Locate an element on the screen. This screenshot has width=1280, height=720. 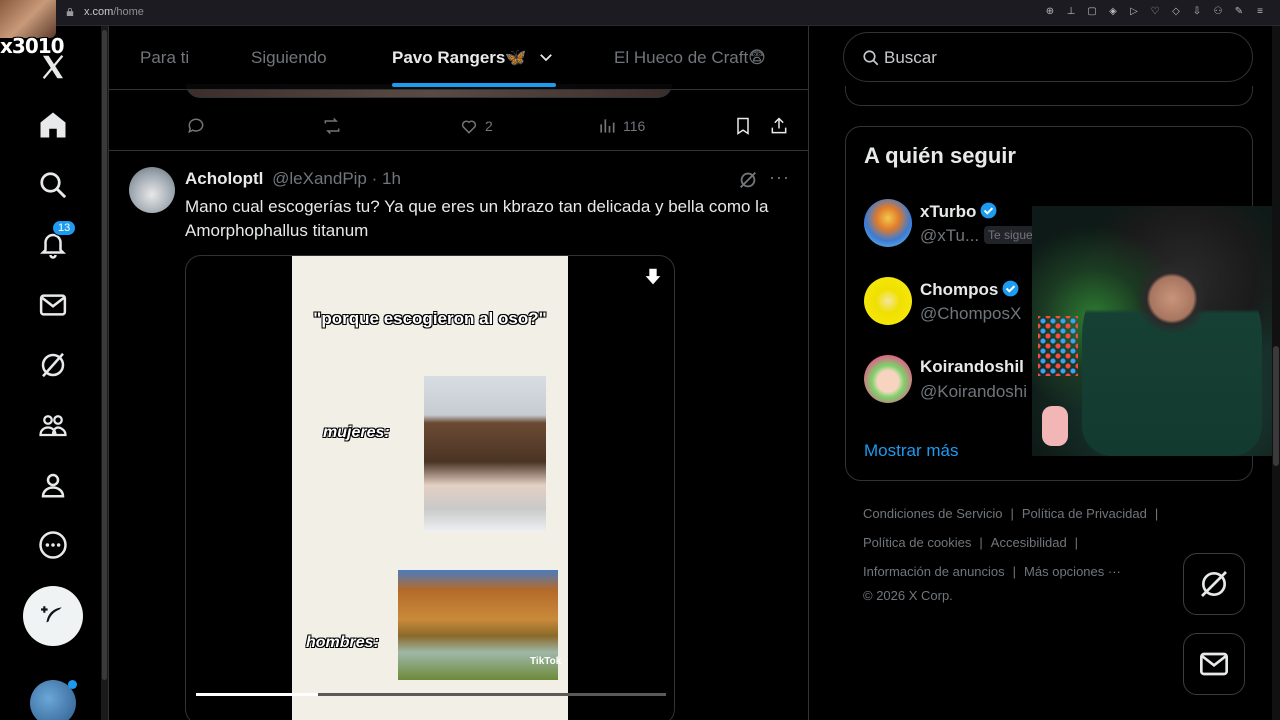
extension-icon: ◇ is located at coordinates (1176, 12).